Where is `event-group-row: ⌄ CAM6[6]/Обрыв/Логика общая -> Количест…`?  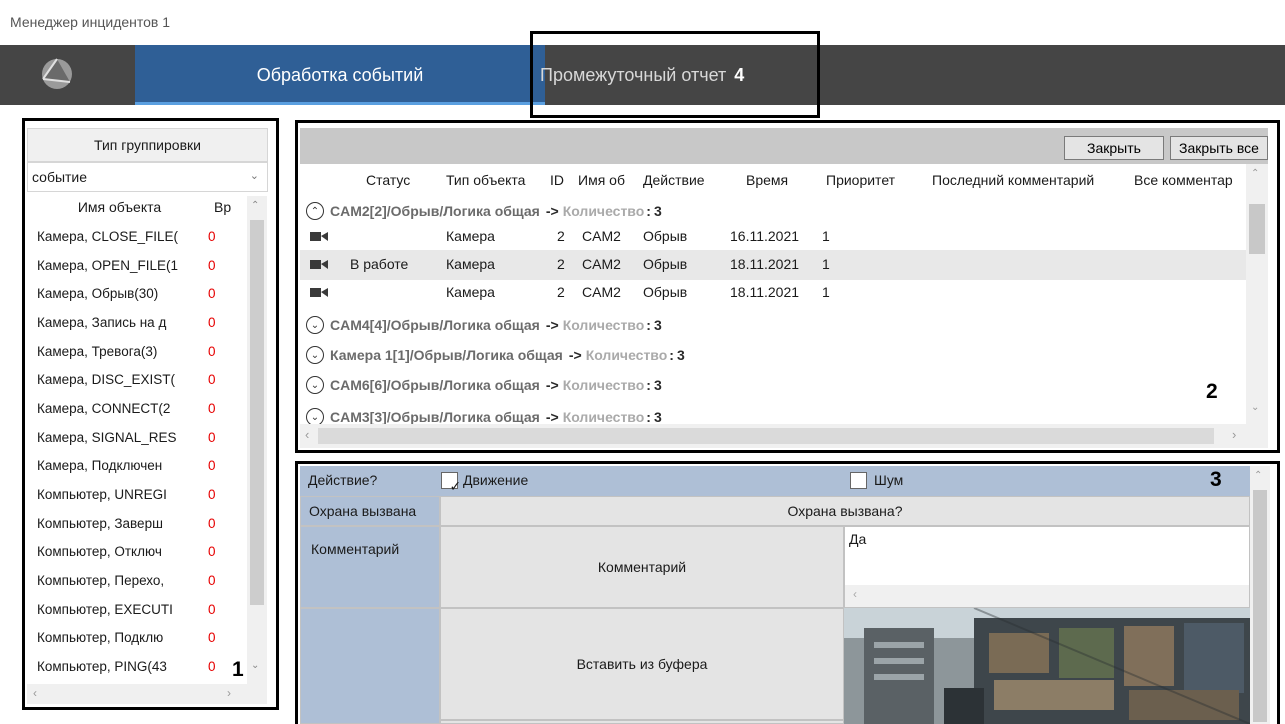
event-group-row: ⌄ CAM6[6]/Обрыв/Логика общая -> Количест… is located at coordinates (771, 385).